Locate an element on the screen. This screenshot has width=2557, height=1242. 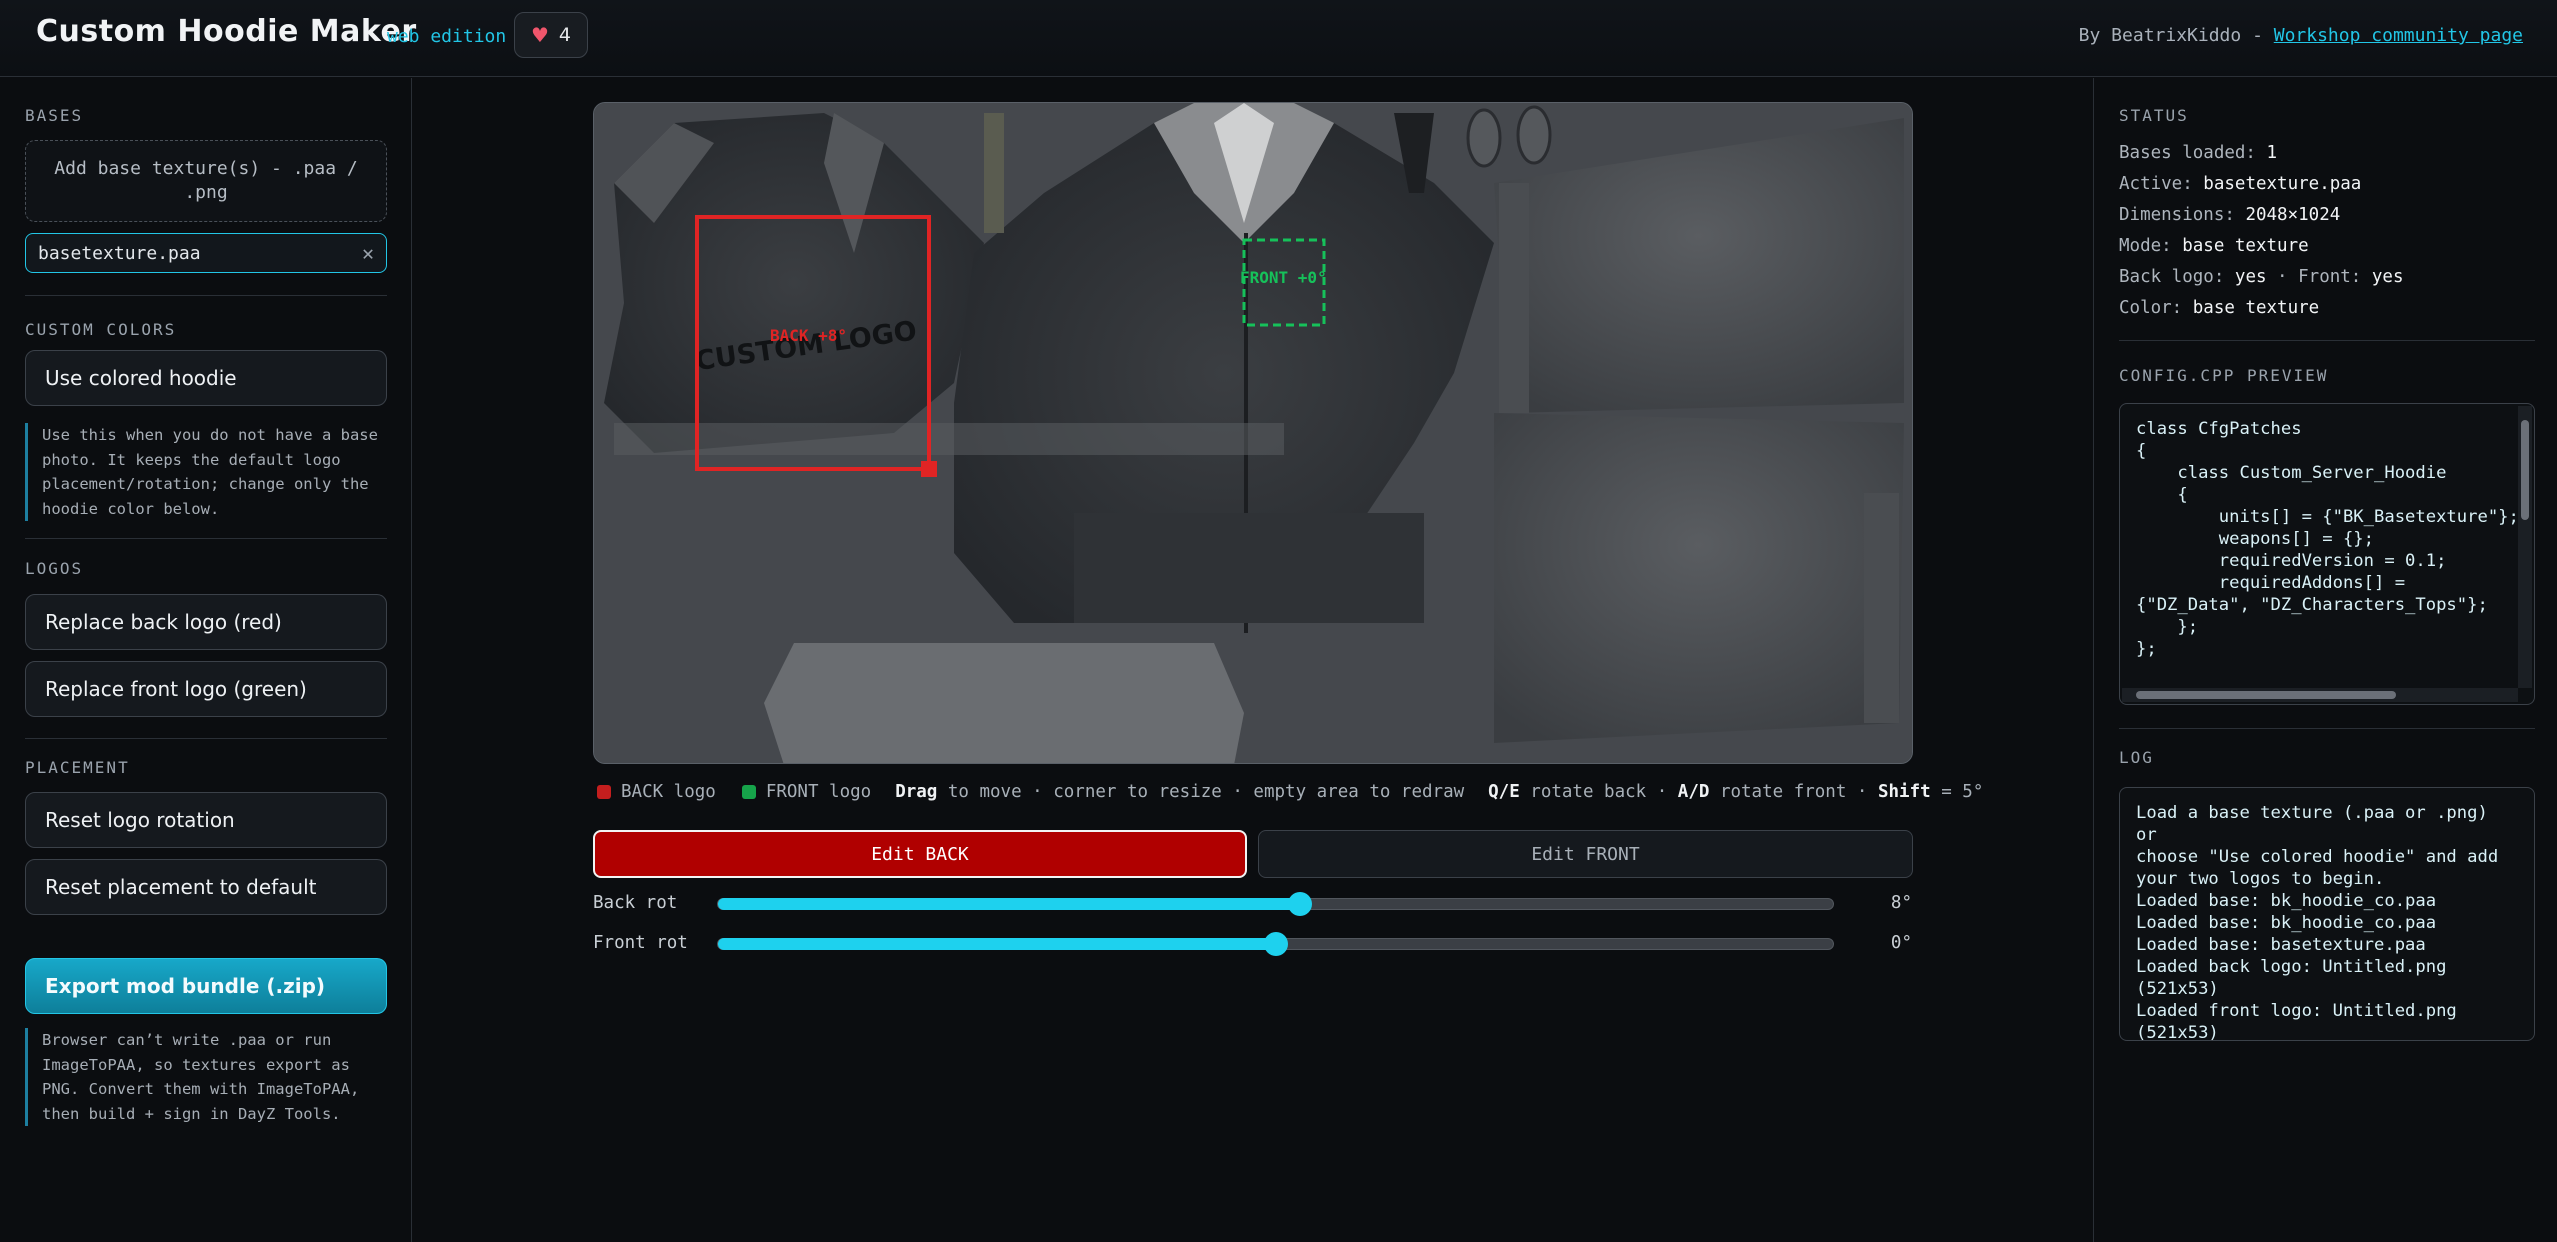
status-bases-loaded: Bases loaded: 1 is located at coordinates (2198, 153).